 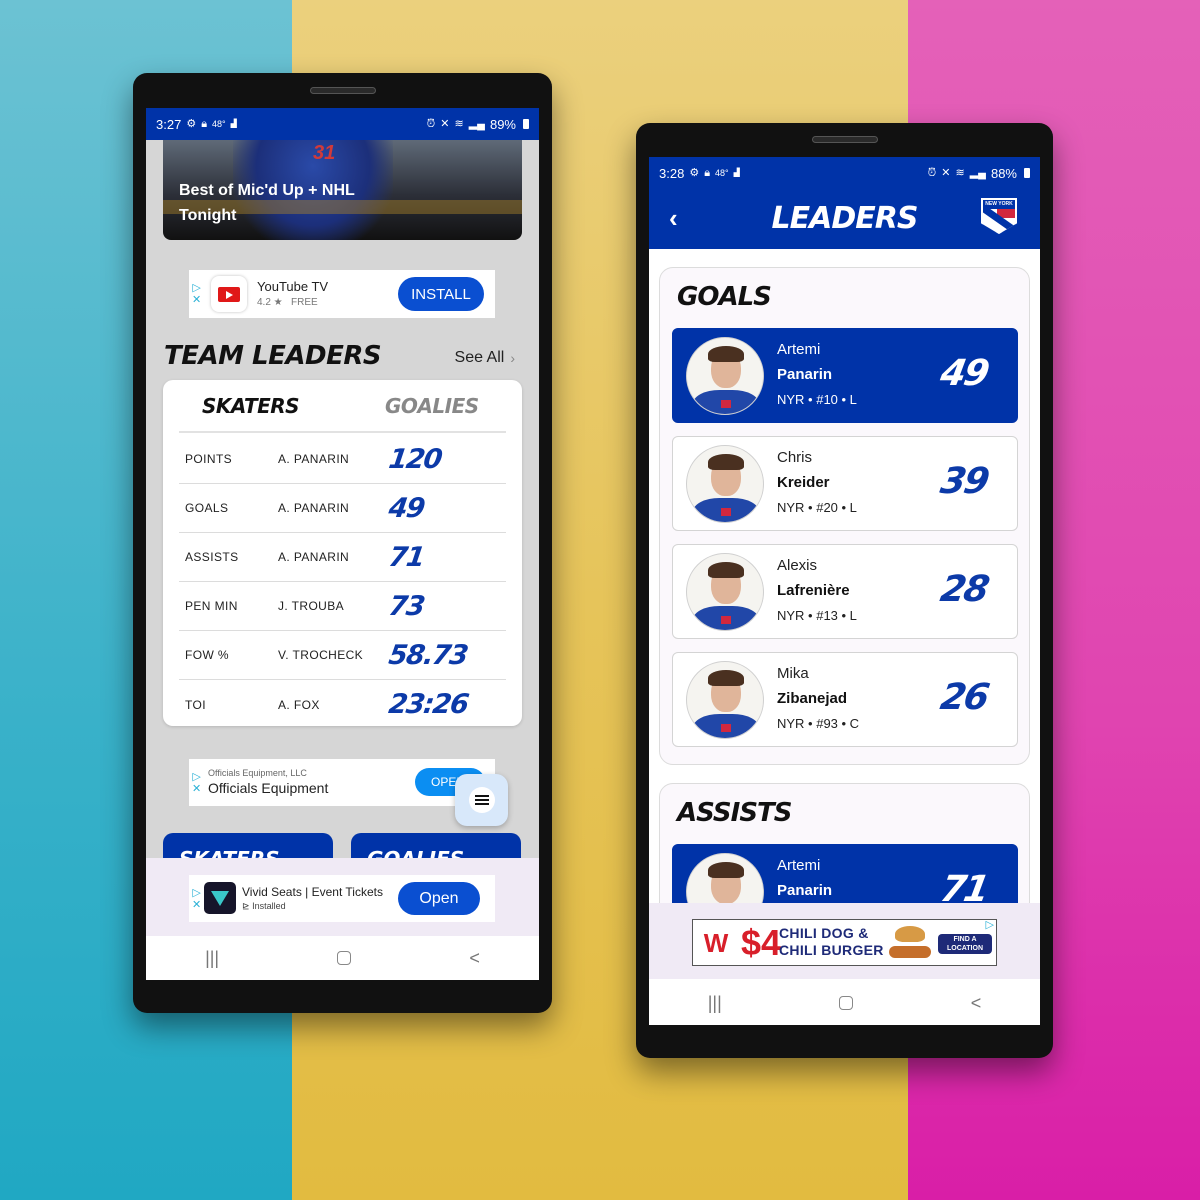 I want to click on find-location-button: FIND A LOCATION, so click(x=965, y=944).